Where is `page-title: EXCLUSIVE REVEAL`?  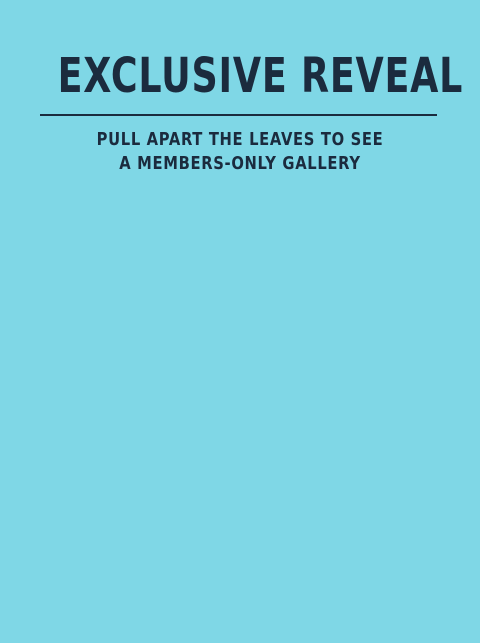
page-title: EXCLUSIVE REVEAL is located at coordinates (260, 76).